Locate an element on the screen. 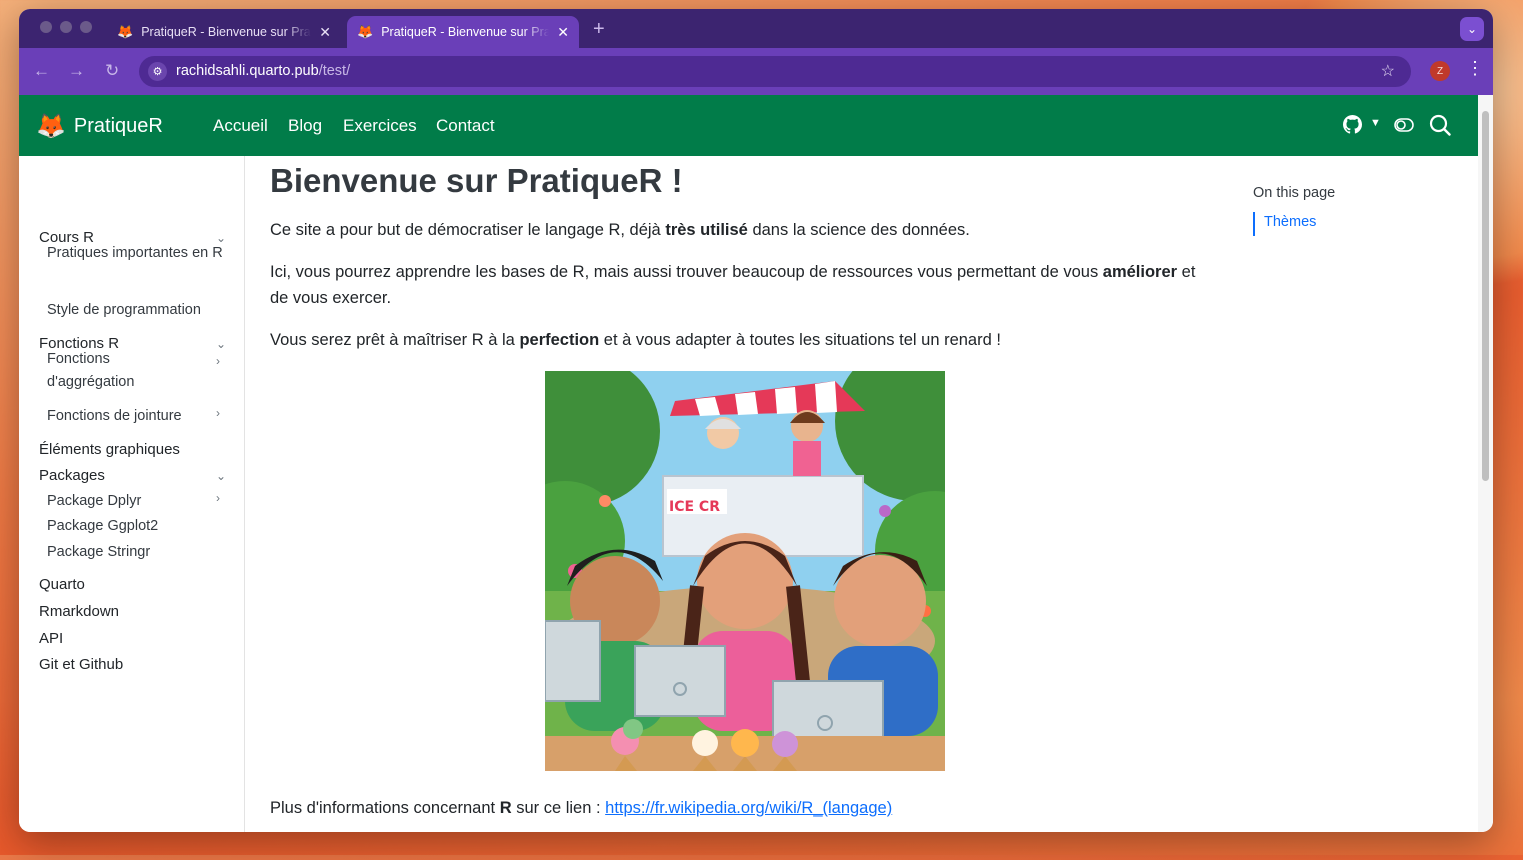 The height and width of the screenshot is (860, 1523). paragraph-text: sur ce lien : is located at coordinates (558, 808).